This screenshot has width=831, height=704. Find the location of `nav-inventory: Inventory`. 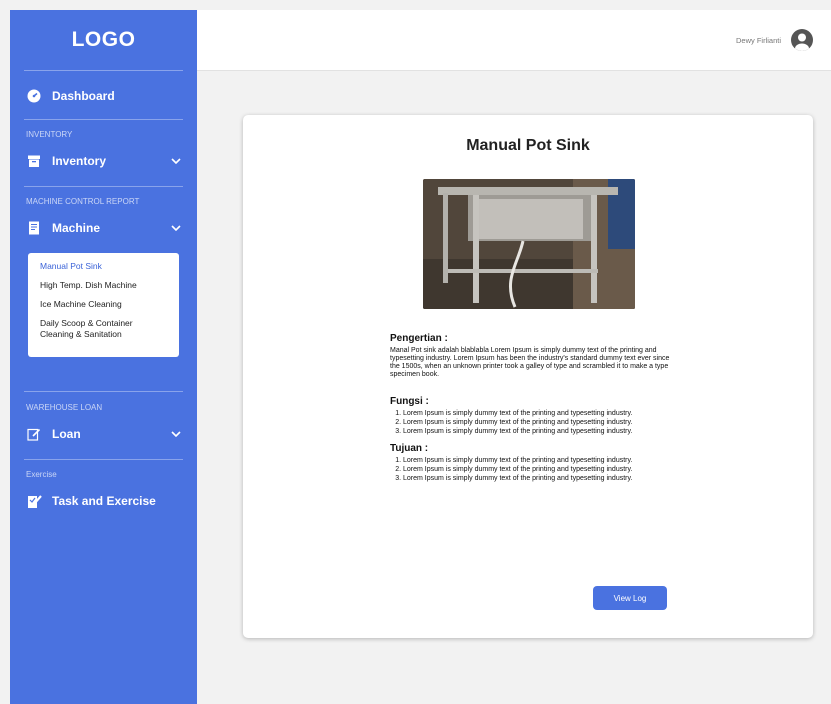

nav-inventory: Inventory is located at coordinates (103, 161).